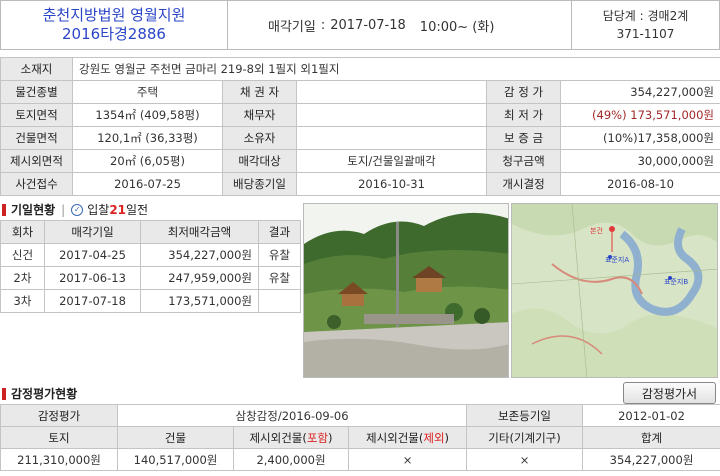 This screenshot has width=720, height=476. I want to click on section-marker, so click(4, 209).